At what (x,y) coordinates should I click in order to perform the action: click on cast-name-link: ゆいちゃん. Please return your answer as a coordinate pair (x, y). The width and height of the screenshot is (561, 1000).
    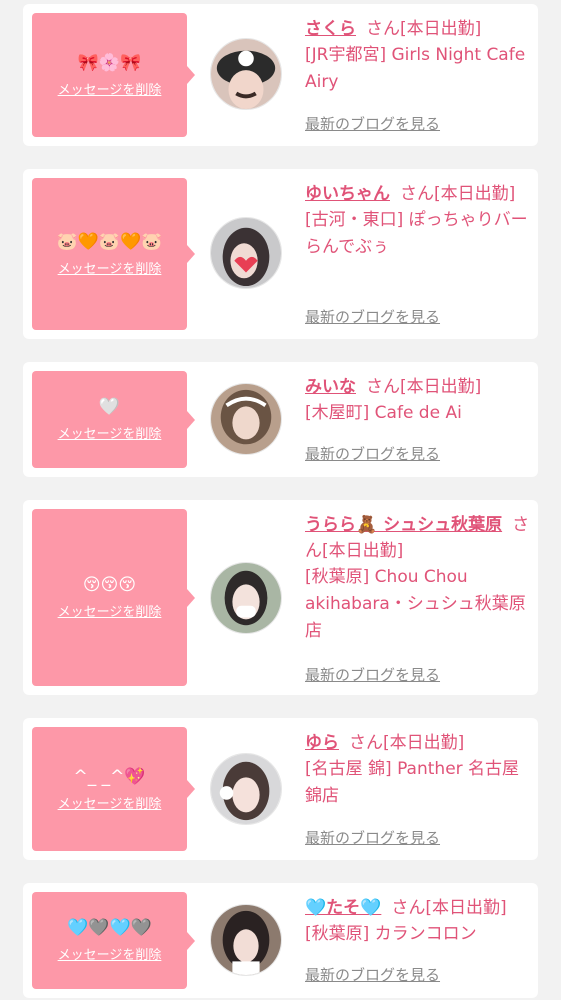
    Looking at the image, I should click on (347, 194).